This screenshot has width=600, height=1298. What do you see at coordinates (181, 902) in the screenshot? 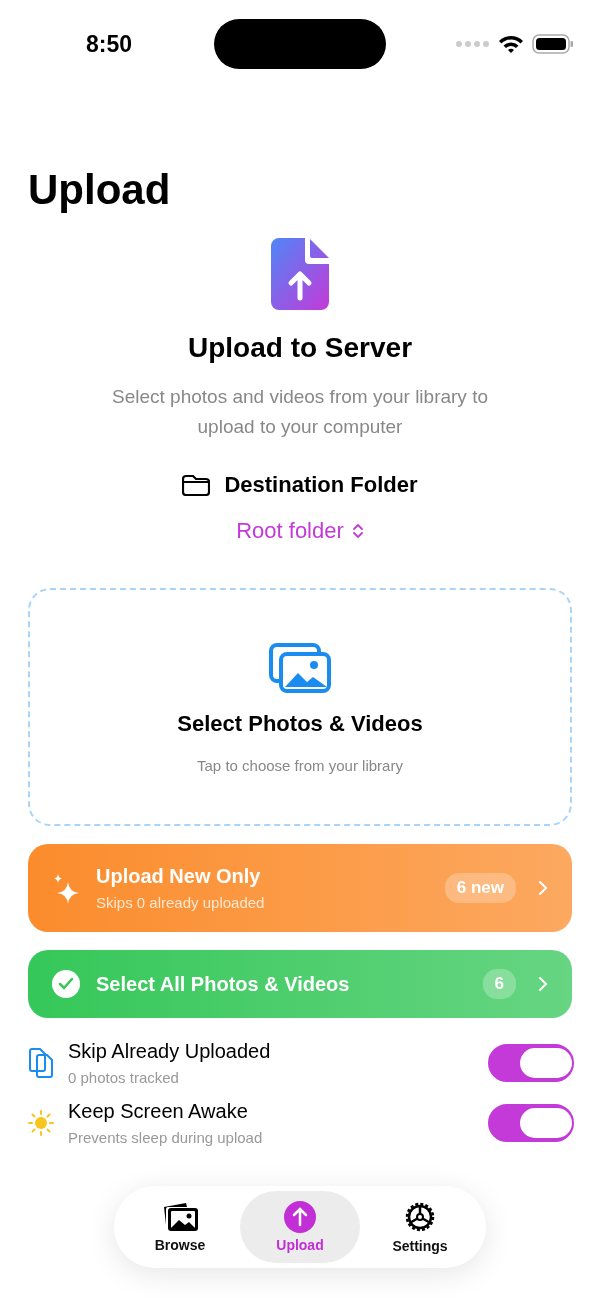
I see `action-subtitle: Skips 0 already uploaded` at bounding box center [181, 902].